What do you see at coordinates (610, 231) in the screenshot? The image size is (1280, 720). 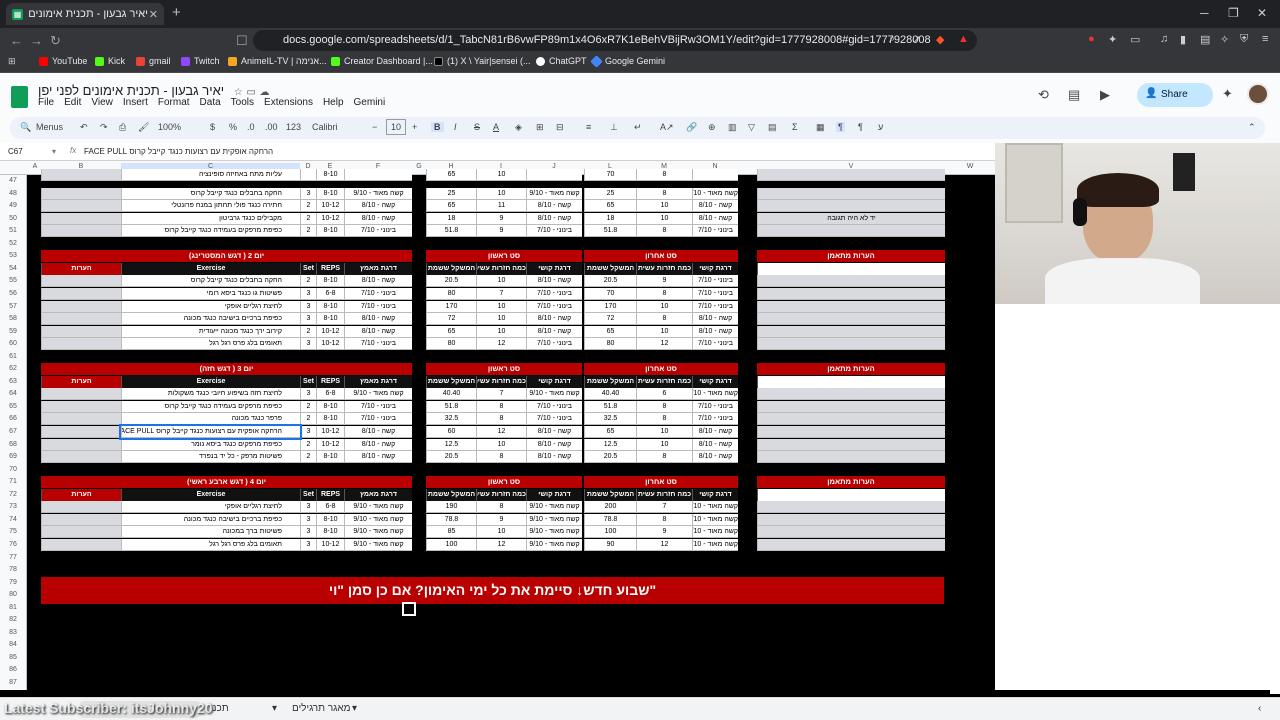 I see `last-set-weight-cell: 51.8` at bounding box center [610, 231].